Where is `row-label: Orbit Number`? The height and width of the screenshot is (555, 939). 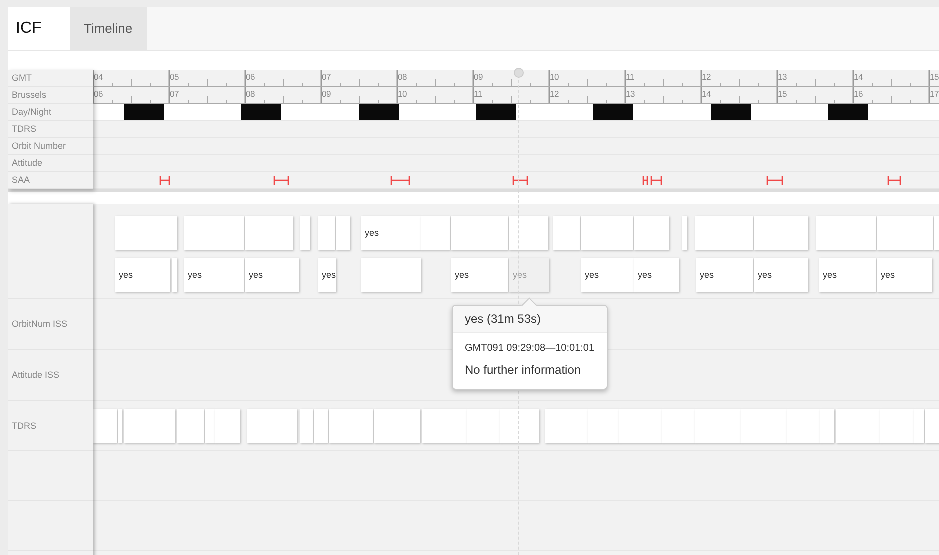
row-label: Orbit Number is located at coordinates (50, 146).